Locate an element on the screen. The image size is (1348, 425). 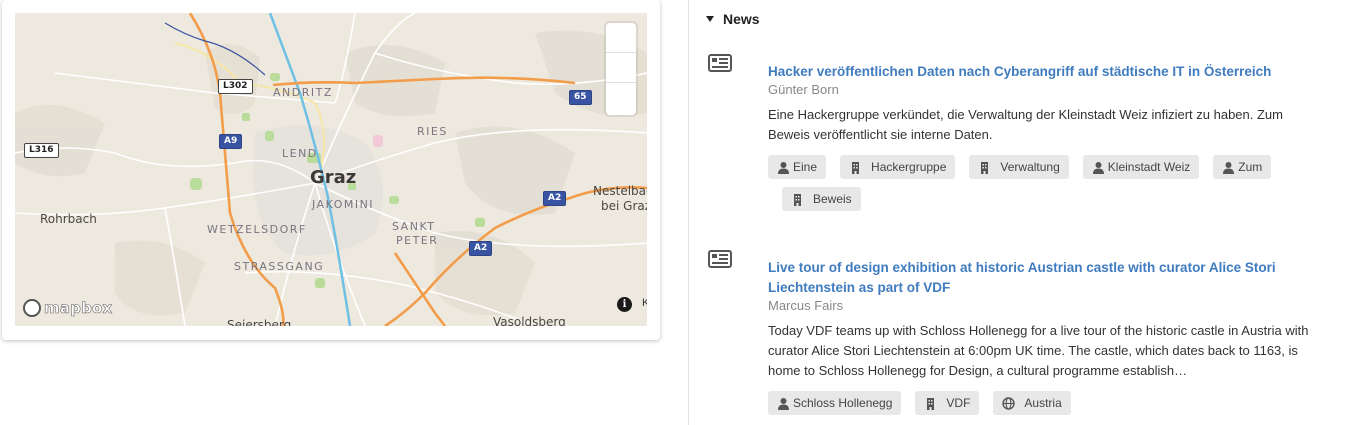
news-author: Marcus Fairs is located at coordinates (806, 305).